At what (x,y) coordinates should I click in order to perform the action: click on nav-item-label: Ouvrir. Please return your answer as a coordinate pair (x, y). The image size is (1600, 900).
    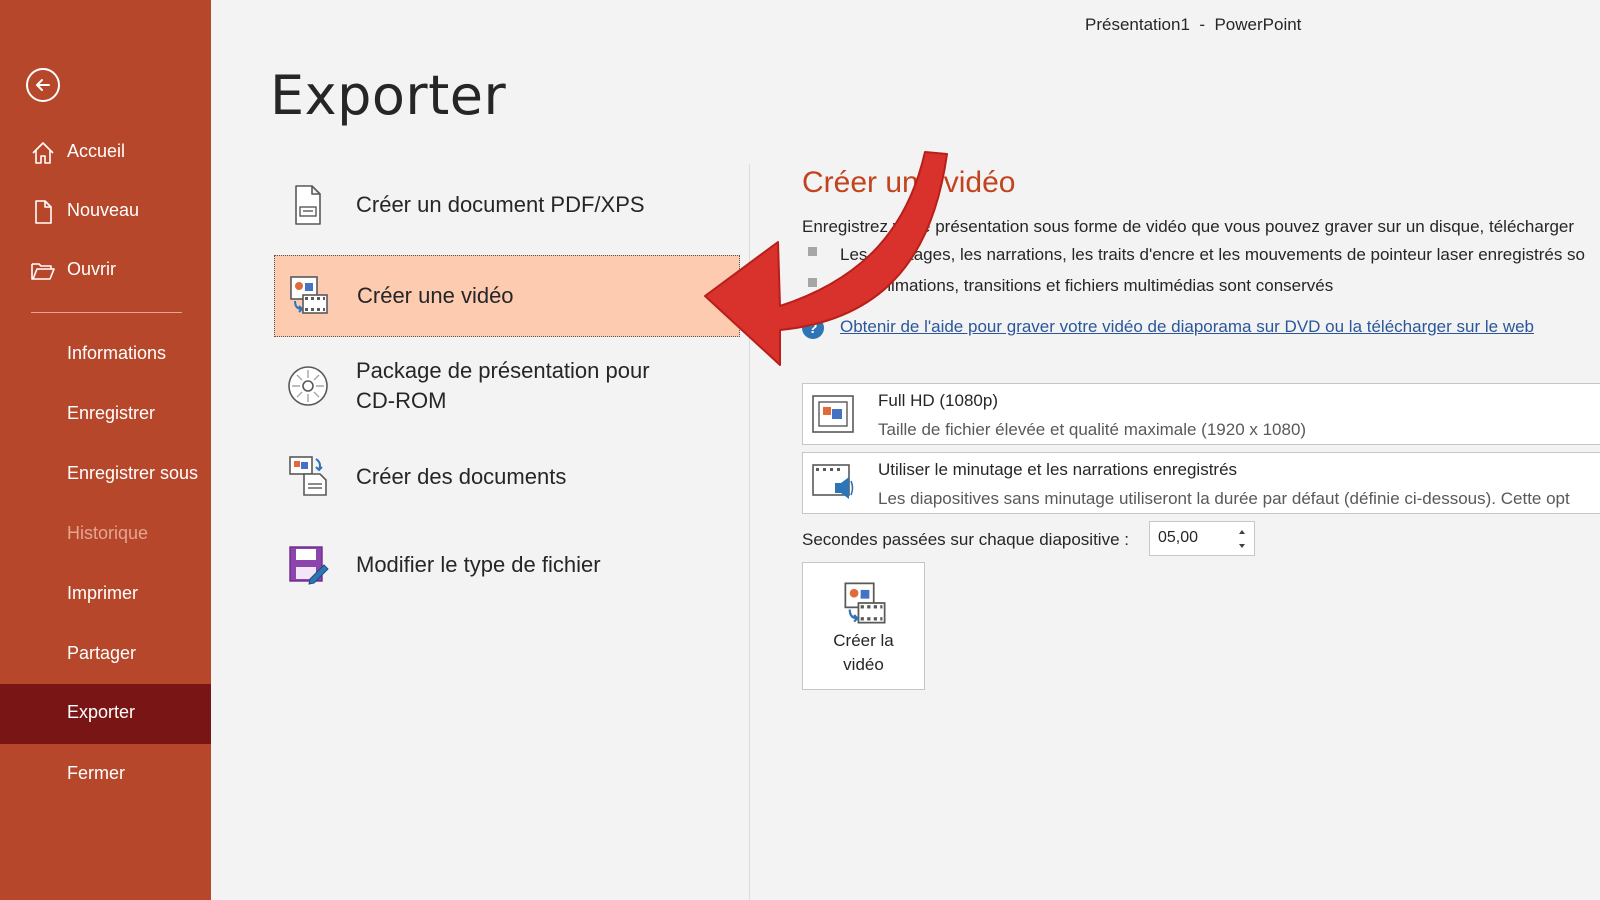
    Looking at the image, I should click on (91, 269).